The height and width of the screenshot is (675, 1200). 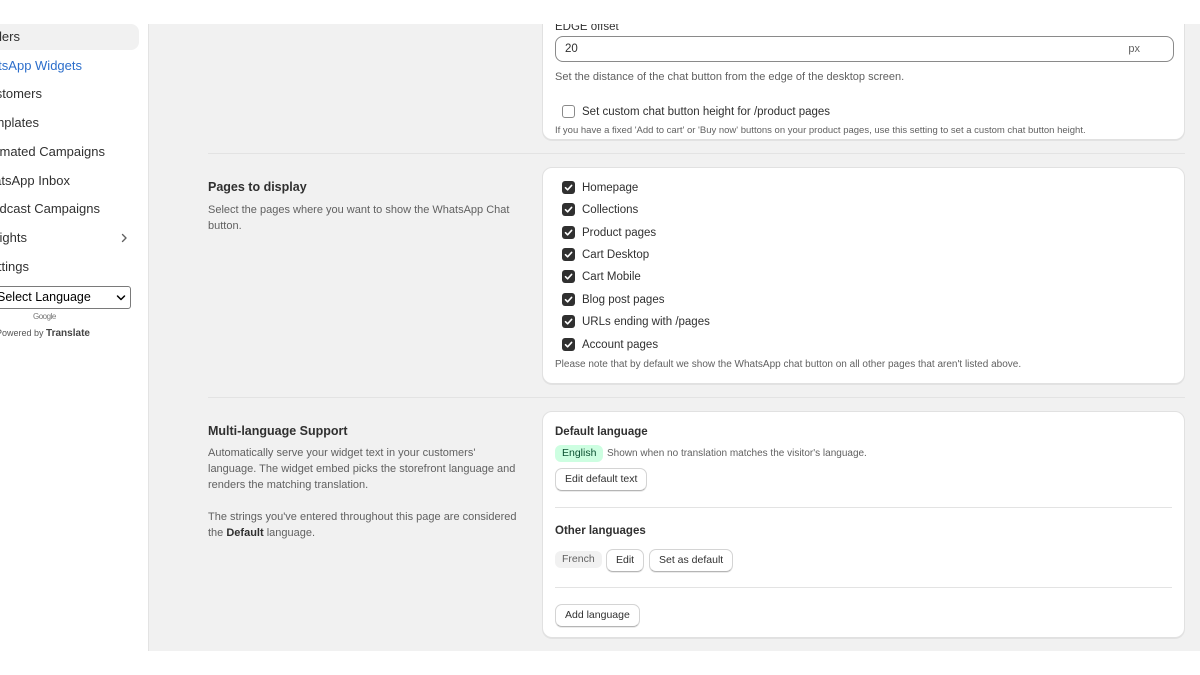 What do you see at coordinates (712, 255) in the screenshot?
I see `page-checkbox-cart-desktop: Cart Desktop` at bounding box center [712, 255].